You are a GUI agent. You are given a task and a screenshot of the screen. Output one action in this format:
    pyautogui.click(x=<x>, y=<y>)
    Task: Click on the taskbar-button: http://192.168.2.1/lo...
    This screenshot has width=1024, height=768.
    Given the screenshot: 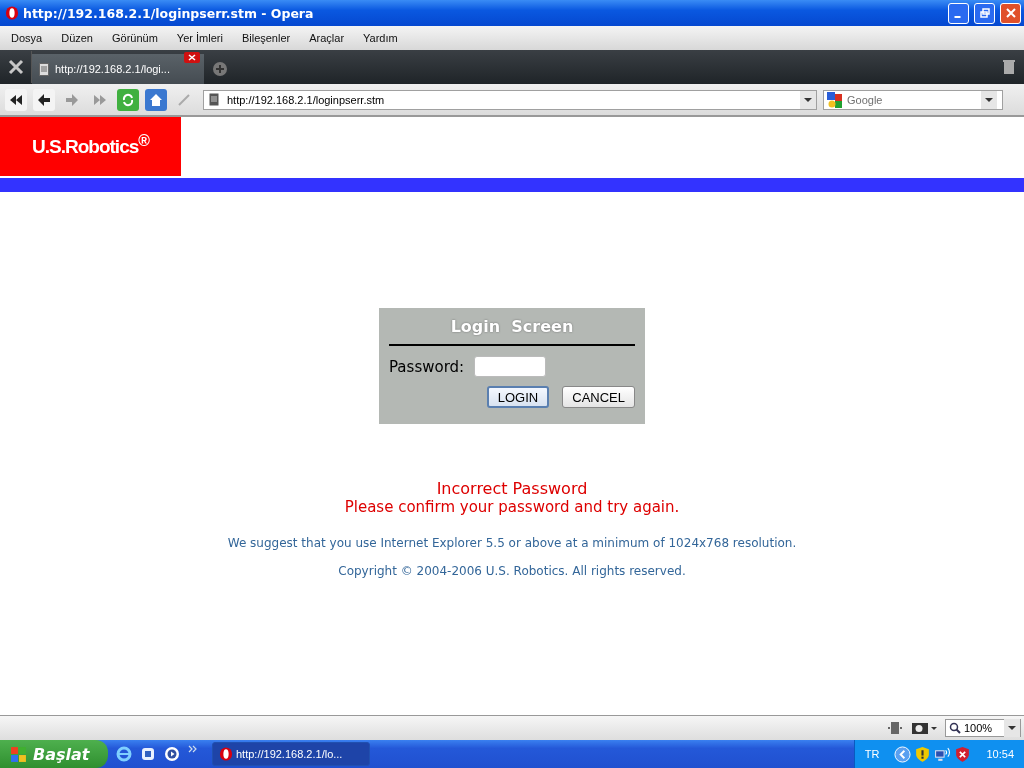 What is the action you would take?
    pyautogui.click(x=291, y=754)
    